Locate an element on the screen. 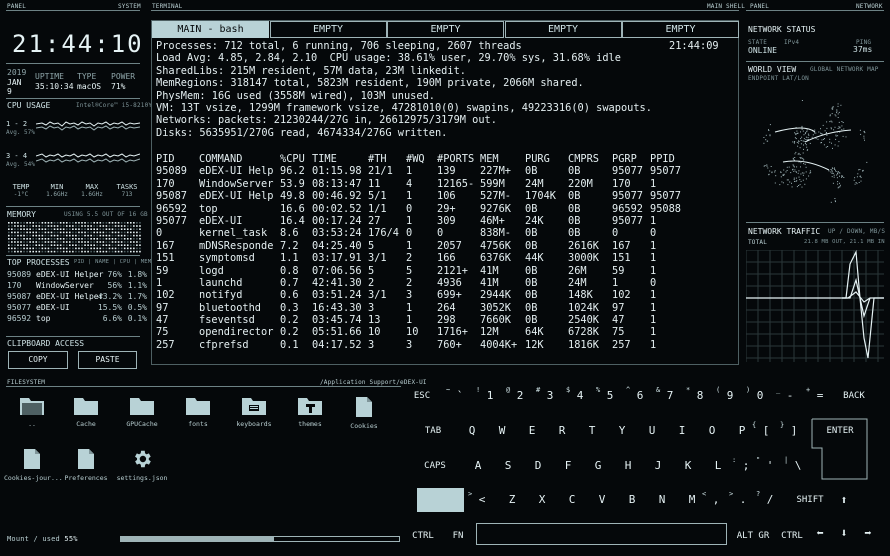 The width and height of the screenshot is (890, 556). key-s: S is located at coordinates (508, 466).